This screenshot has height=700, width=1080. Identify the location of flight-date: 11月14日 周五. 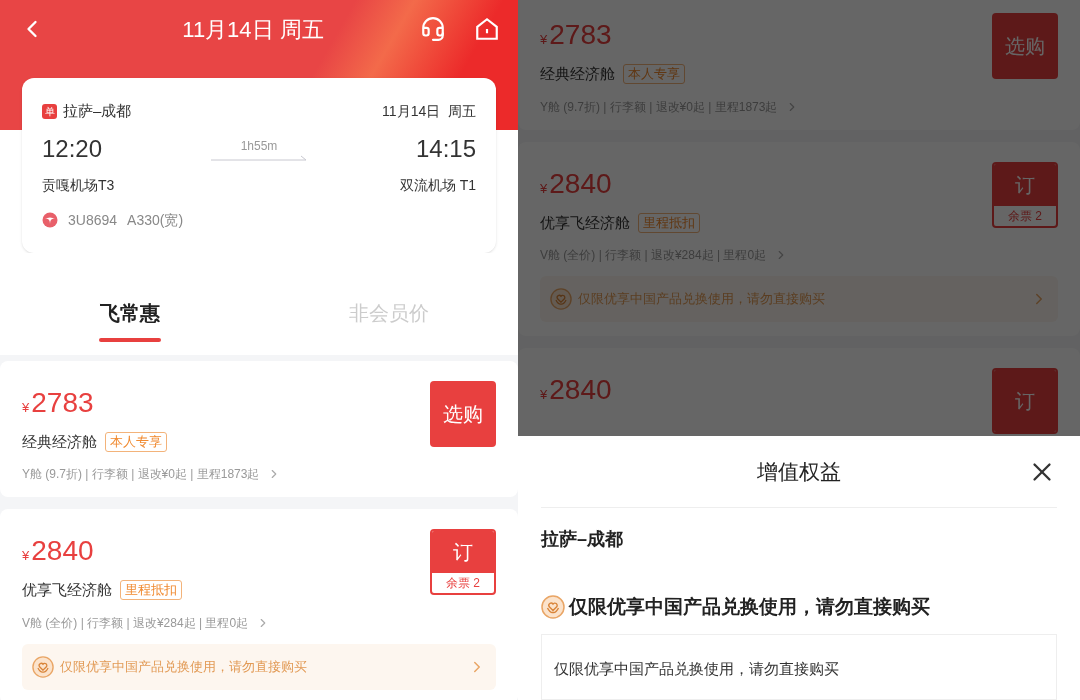
(429, 111).